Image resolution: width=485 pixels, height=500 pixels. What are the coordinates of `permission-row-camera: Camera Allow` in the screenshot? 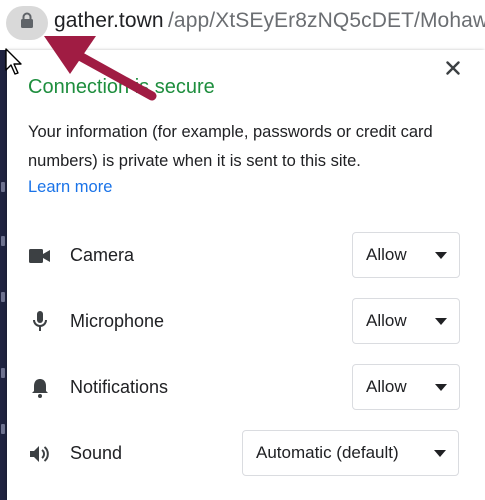 It's located at (242, 256).